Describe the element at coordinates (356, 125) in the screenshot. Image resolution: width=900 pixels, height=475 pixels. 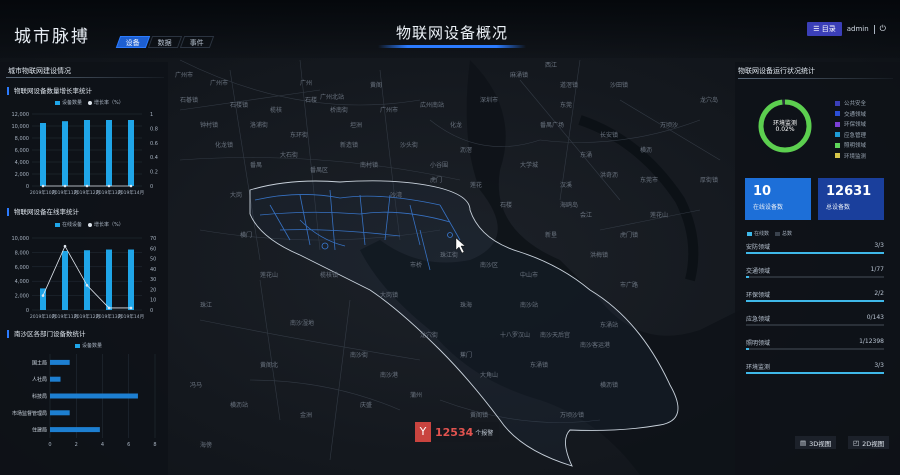
I see `map-place-label: 坦洲` at that location.